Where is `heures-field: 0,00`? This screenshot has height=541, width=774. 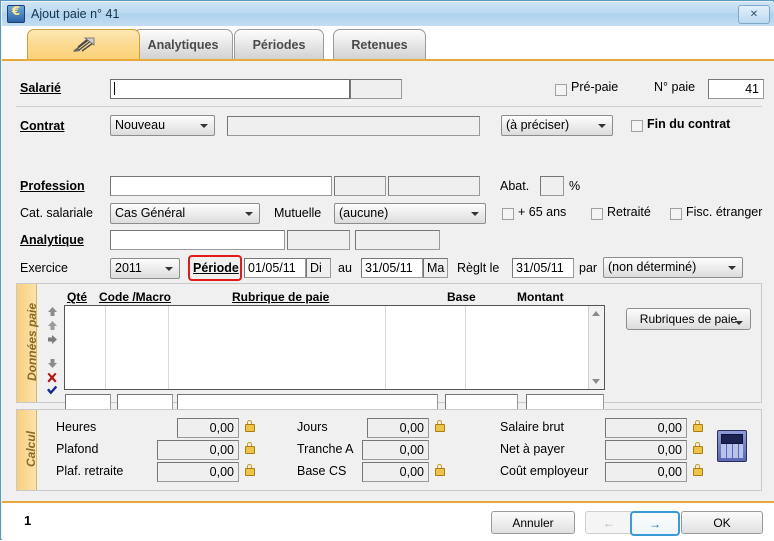 heures-field: 0,00 is located at coordinates (208, 428).